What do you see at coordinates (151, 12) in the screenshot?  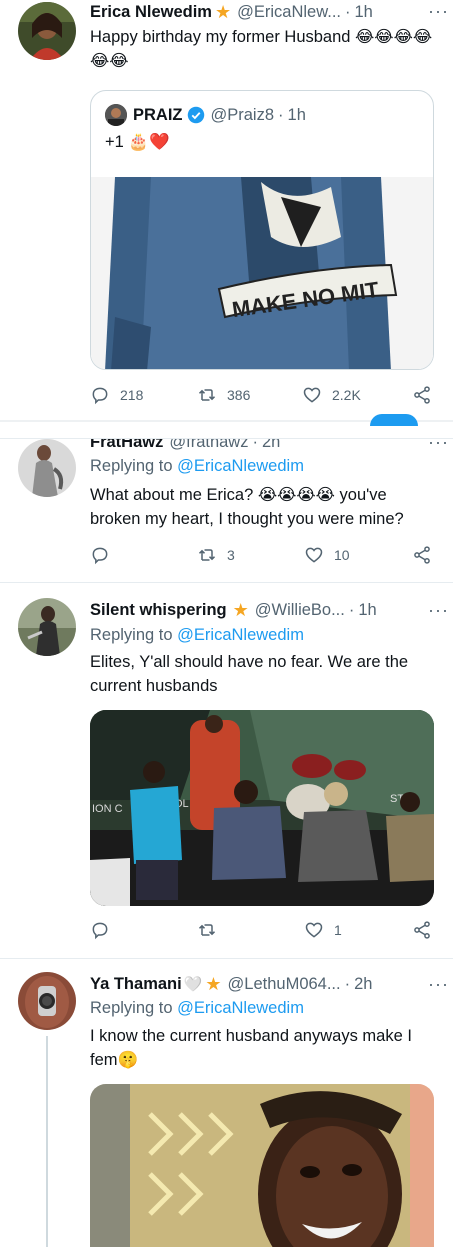 I see `display-name: Erica Nlewedim` at bounding box center [151, 12].